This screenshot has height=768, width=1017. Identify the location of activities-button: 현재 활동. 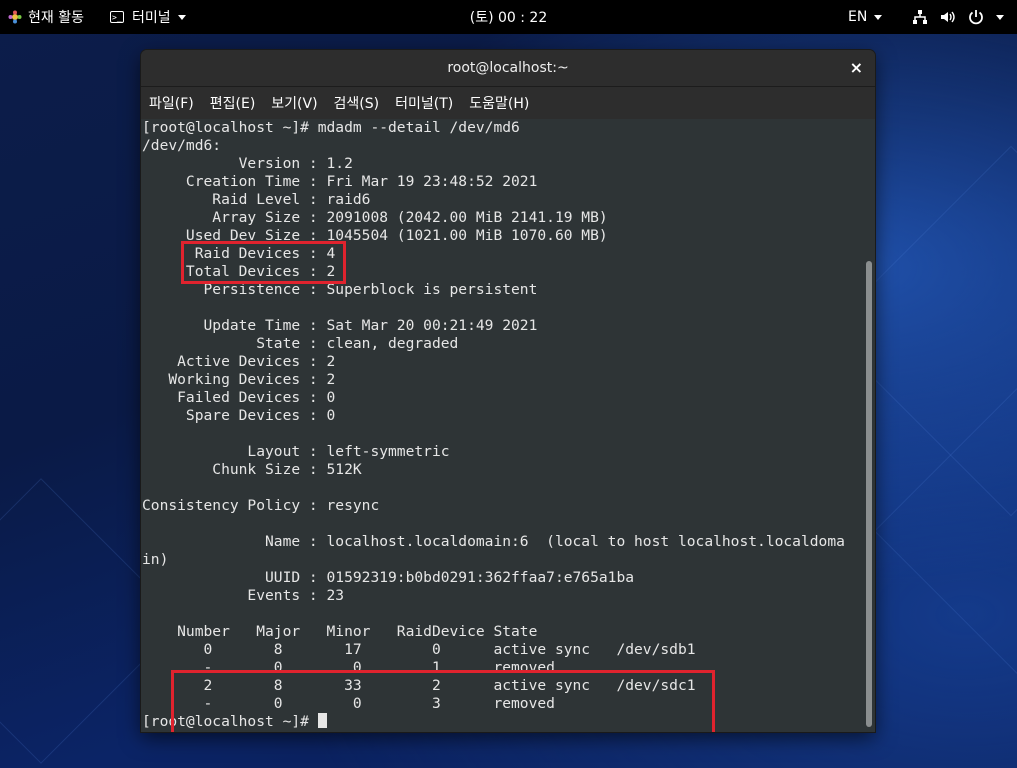
(46, 17).